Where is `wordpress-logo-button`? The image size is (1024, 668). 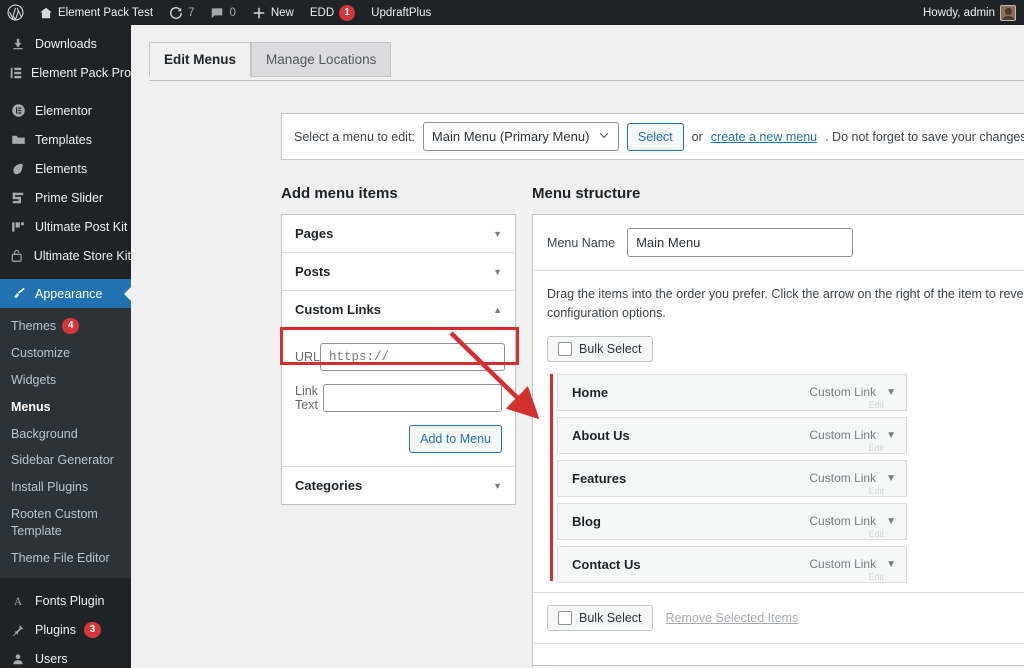
wordpress-logo-button is located at coordinates (15, 12).